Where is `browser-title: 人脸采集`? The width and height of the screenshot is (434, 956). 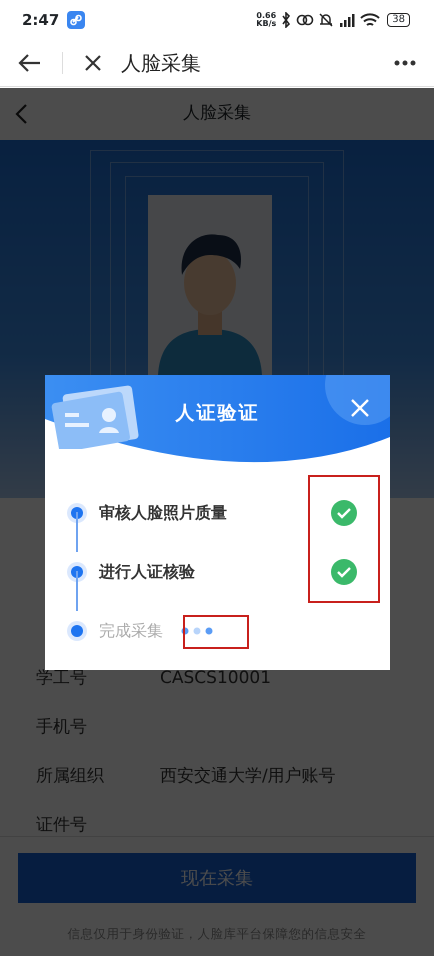 browser-title: 人脸采集 is located at coordinates (161, 63).